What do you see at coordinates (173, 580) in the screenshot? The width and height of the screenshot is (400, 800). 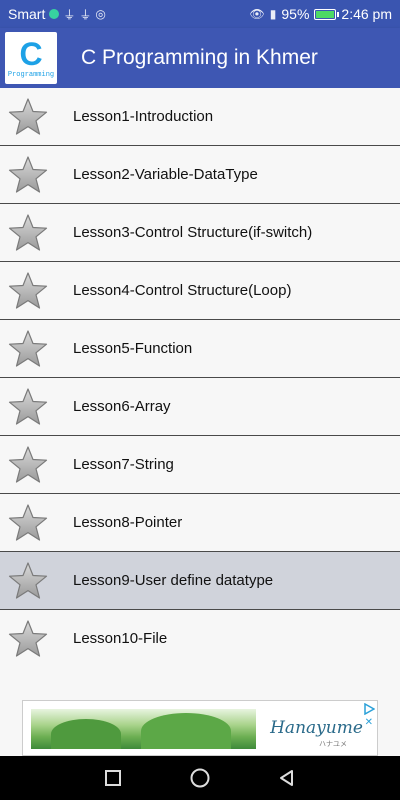 I see `lesson-label: Lesson9-User define datatype` at bounding box center [173, 580].